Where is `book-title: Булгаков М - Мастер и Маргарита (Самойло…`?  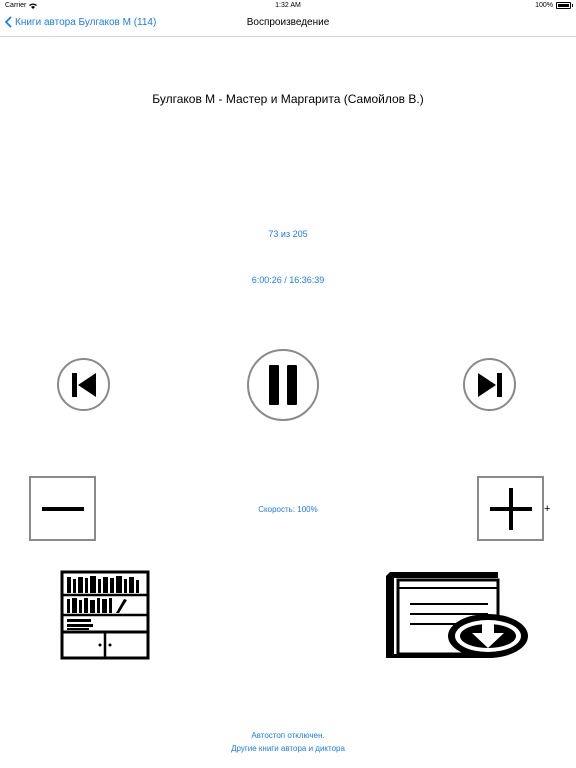
book-title: Булгаков М - Мастер и Маргарита (Самойло… is located at coordinates (288, 99).